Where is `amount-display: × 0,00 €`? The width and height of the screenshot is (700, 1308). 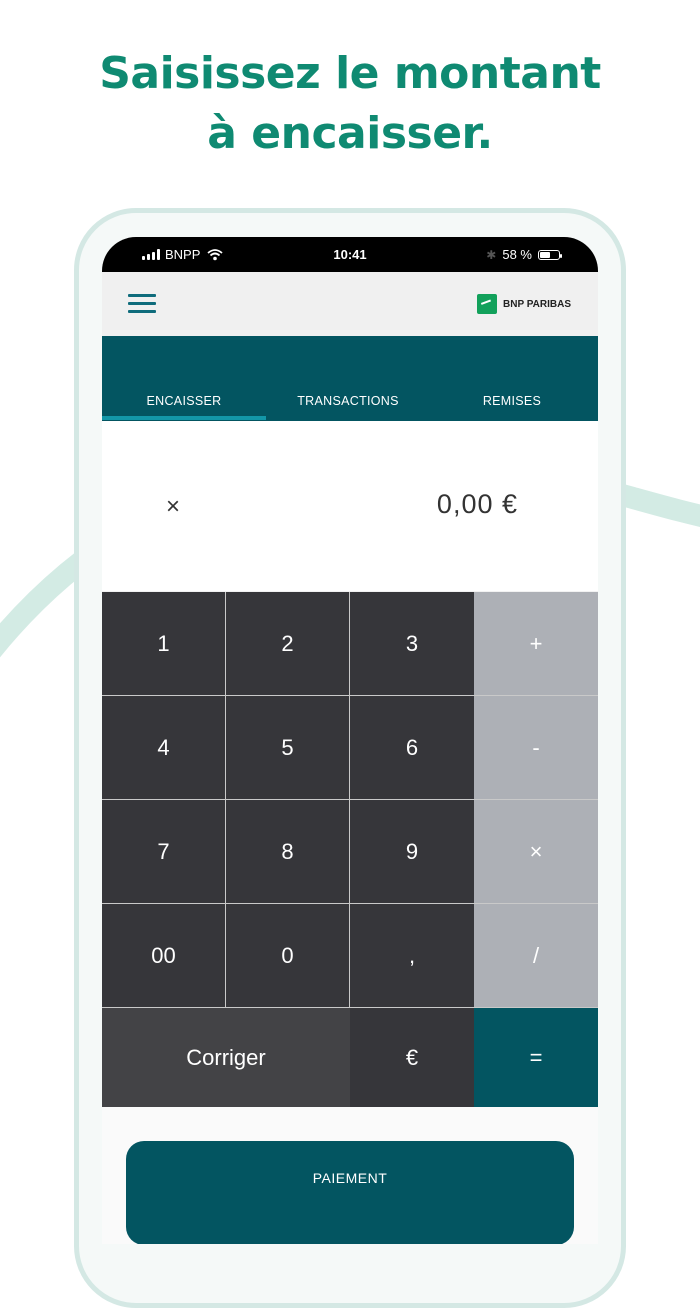
amount-display: × 0,00 € is located at coordinates (350, 506).